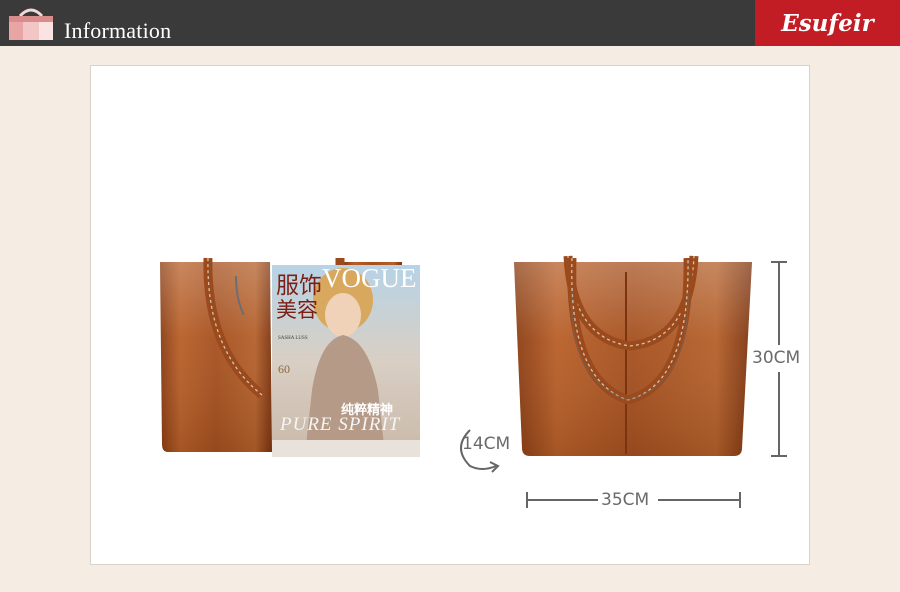  I want to click on magazine-brand: VOGUE, so click(369, 278).